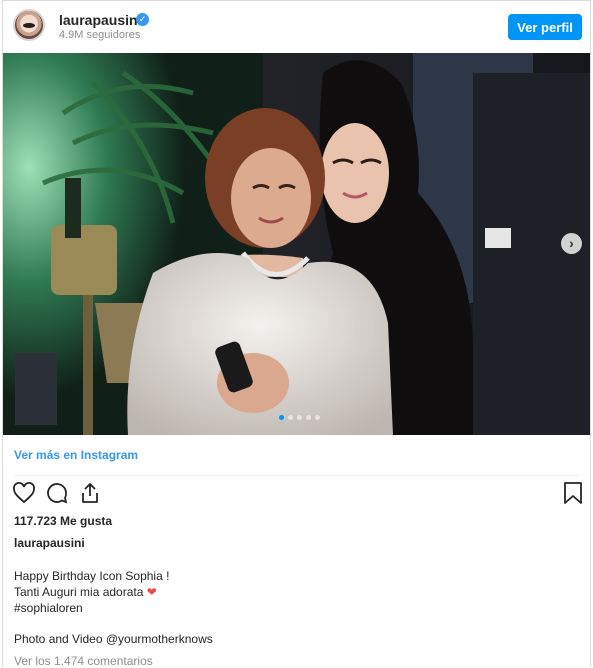  What do you see at coordinates (100, 35) in the screenshot?
I see `follower-count: 4.9M seguidores` at bounding box center [100, 35].